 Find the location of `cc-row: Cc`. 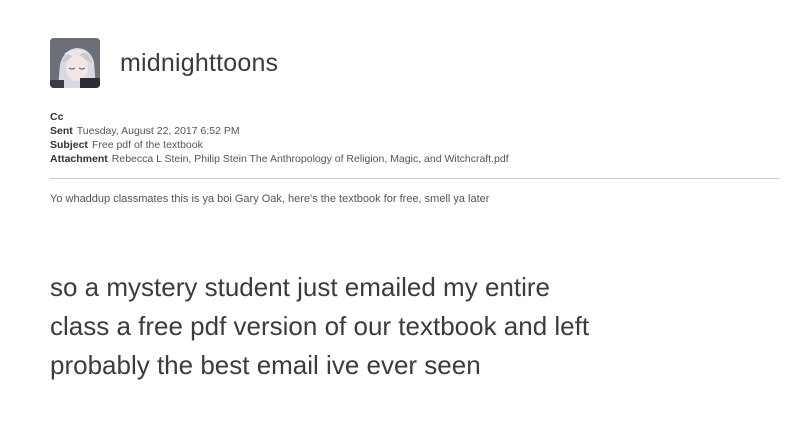

cc-row: Cc is located at coordinates (415, 117).